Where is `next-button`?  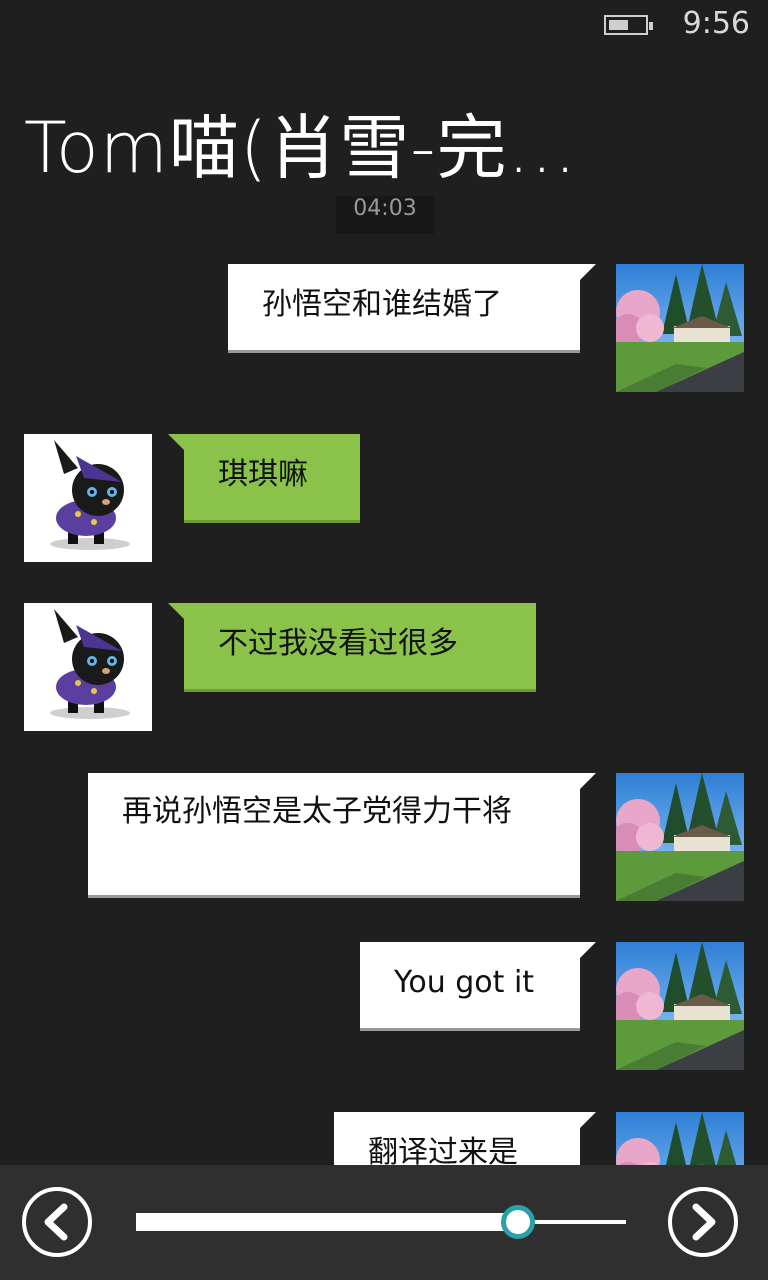
next-button is located at coordinates (703, 1222).